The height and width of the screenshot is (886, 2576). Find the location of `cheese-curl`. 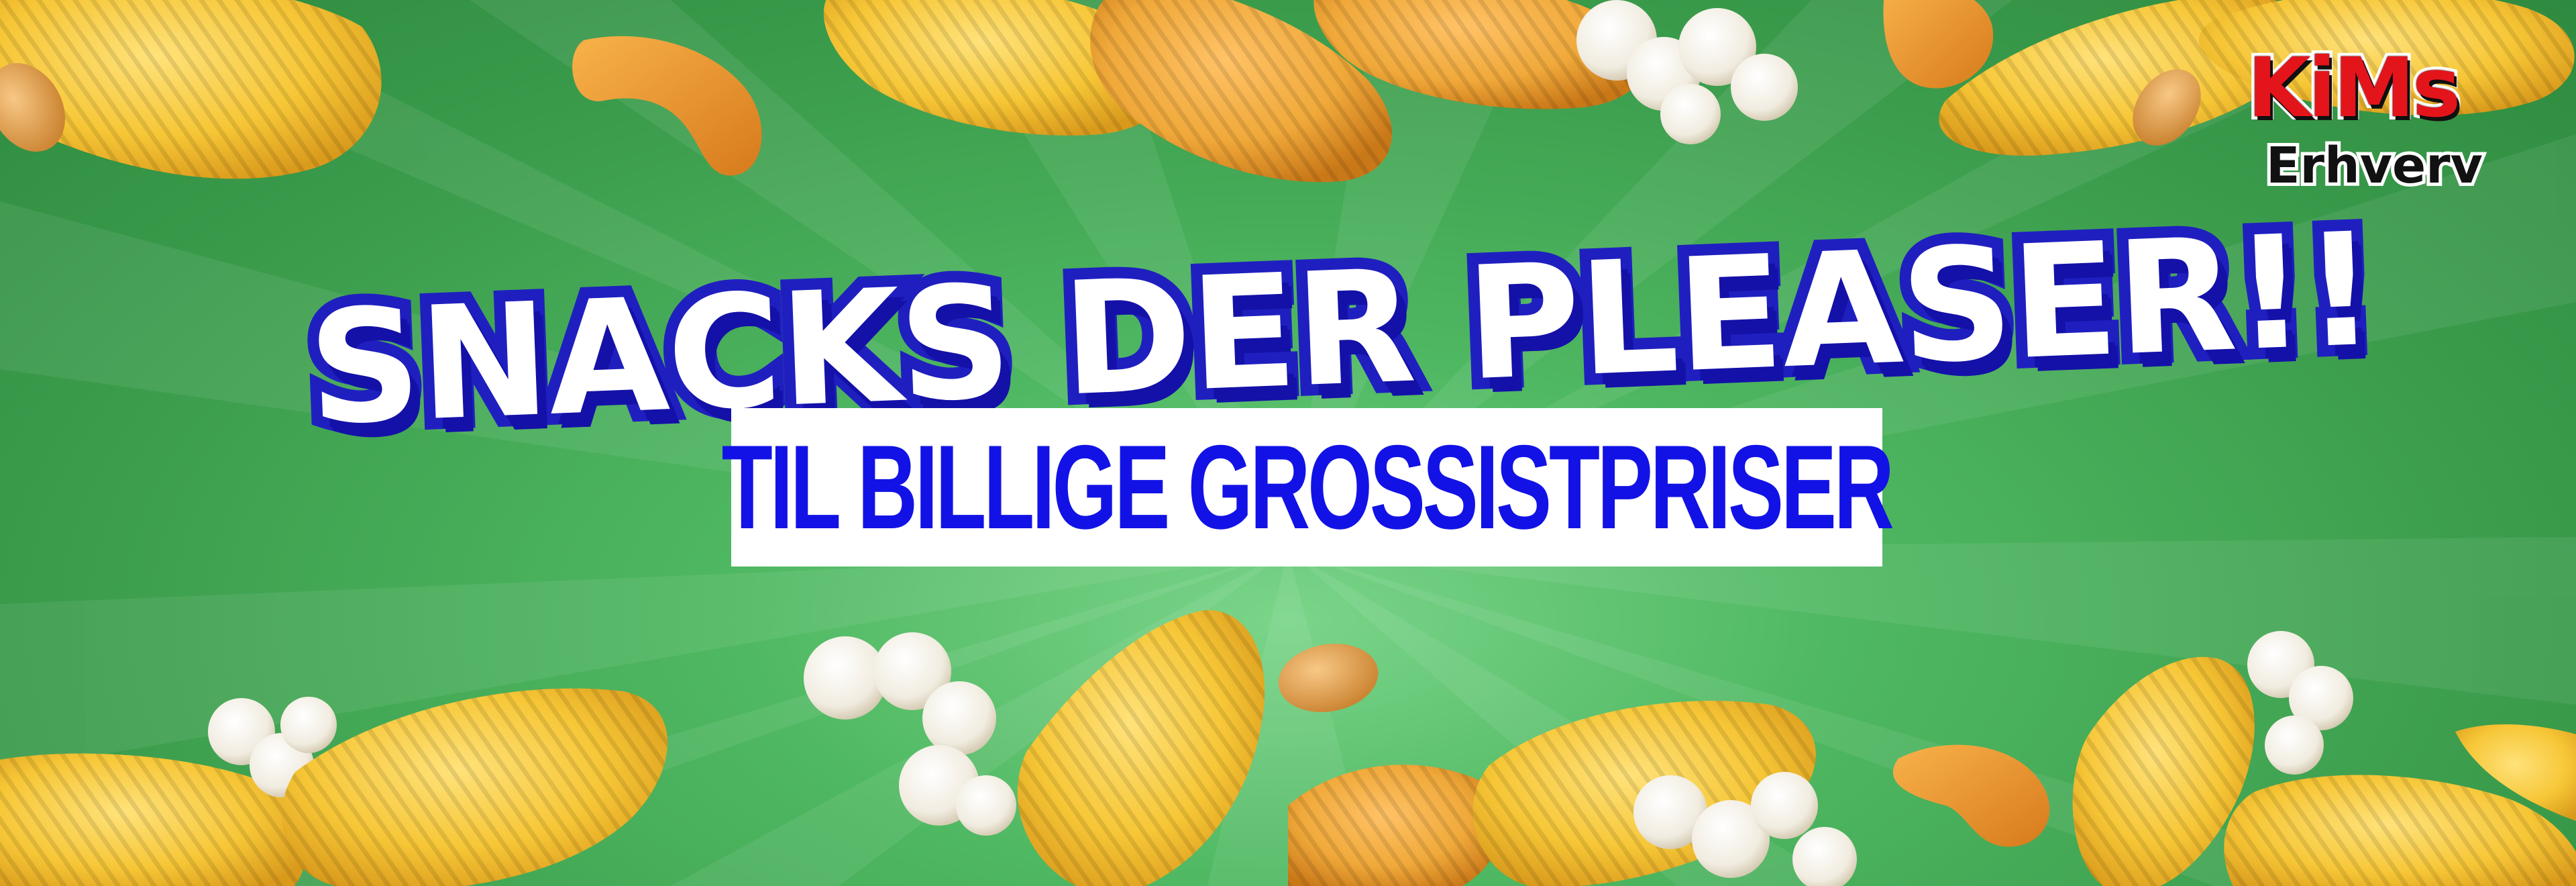

cheese-curl is located at coordinates (1971, 796).